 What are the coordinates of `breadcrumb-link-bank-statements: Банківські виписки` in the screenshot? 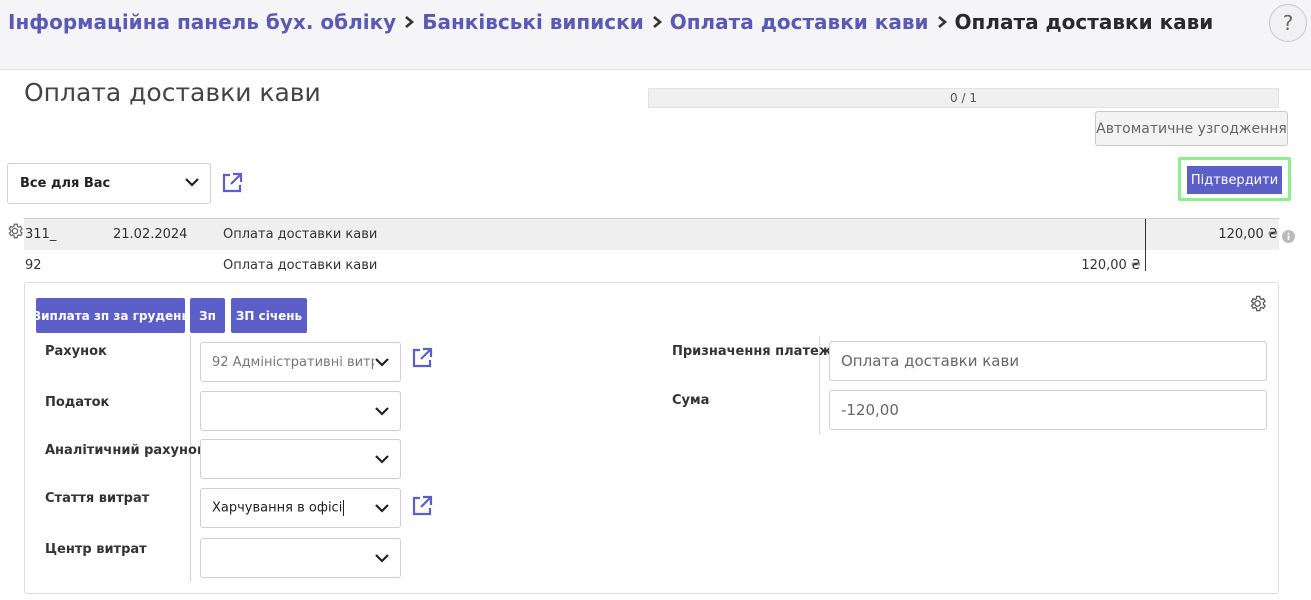 It's located at (532, 22).